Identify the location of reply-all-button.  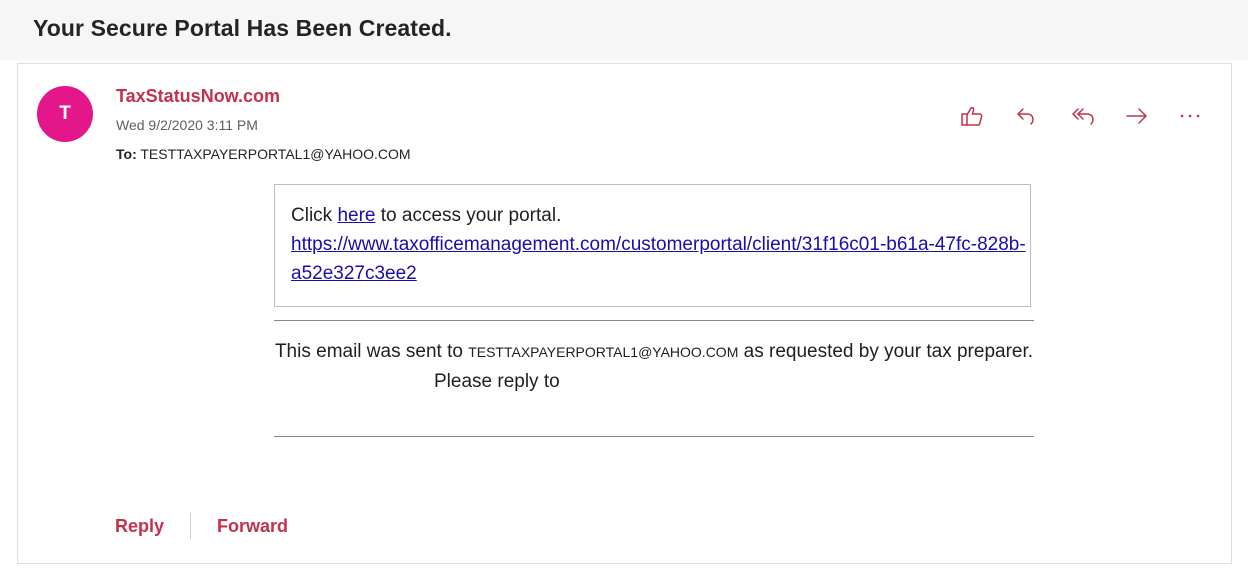
(1084, 116).